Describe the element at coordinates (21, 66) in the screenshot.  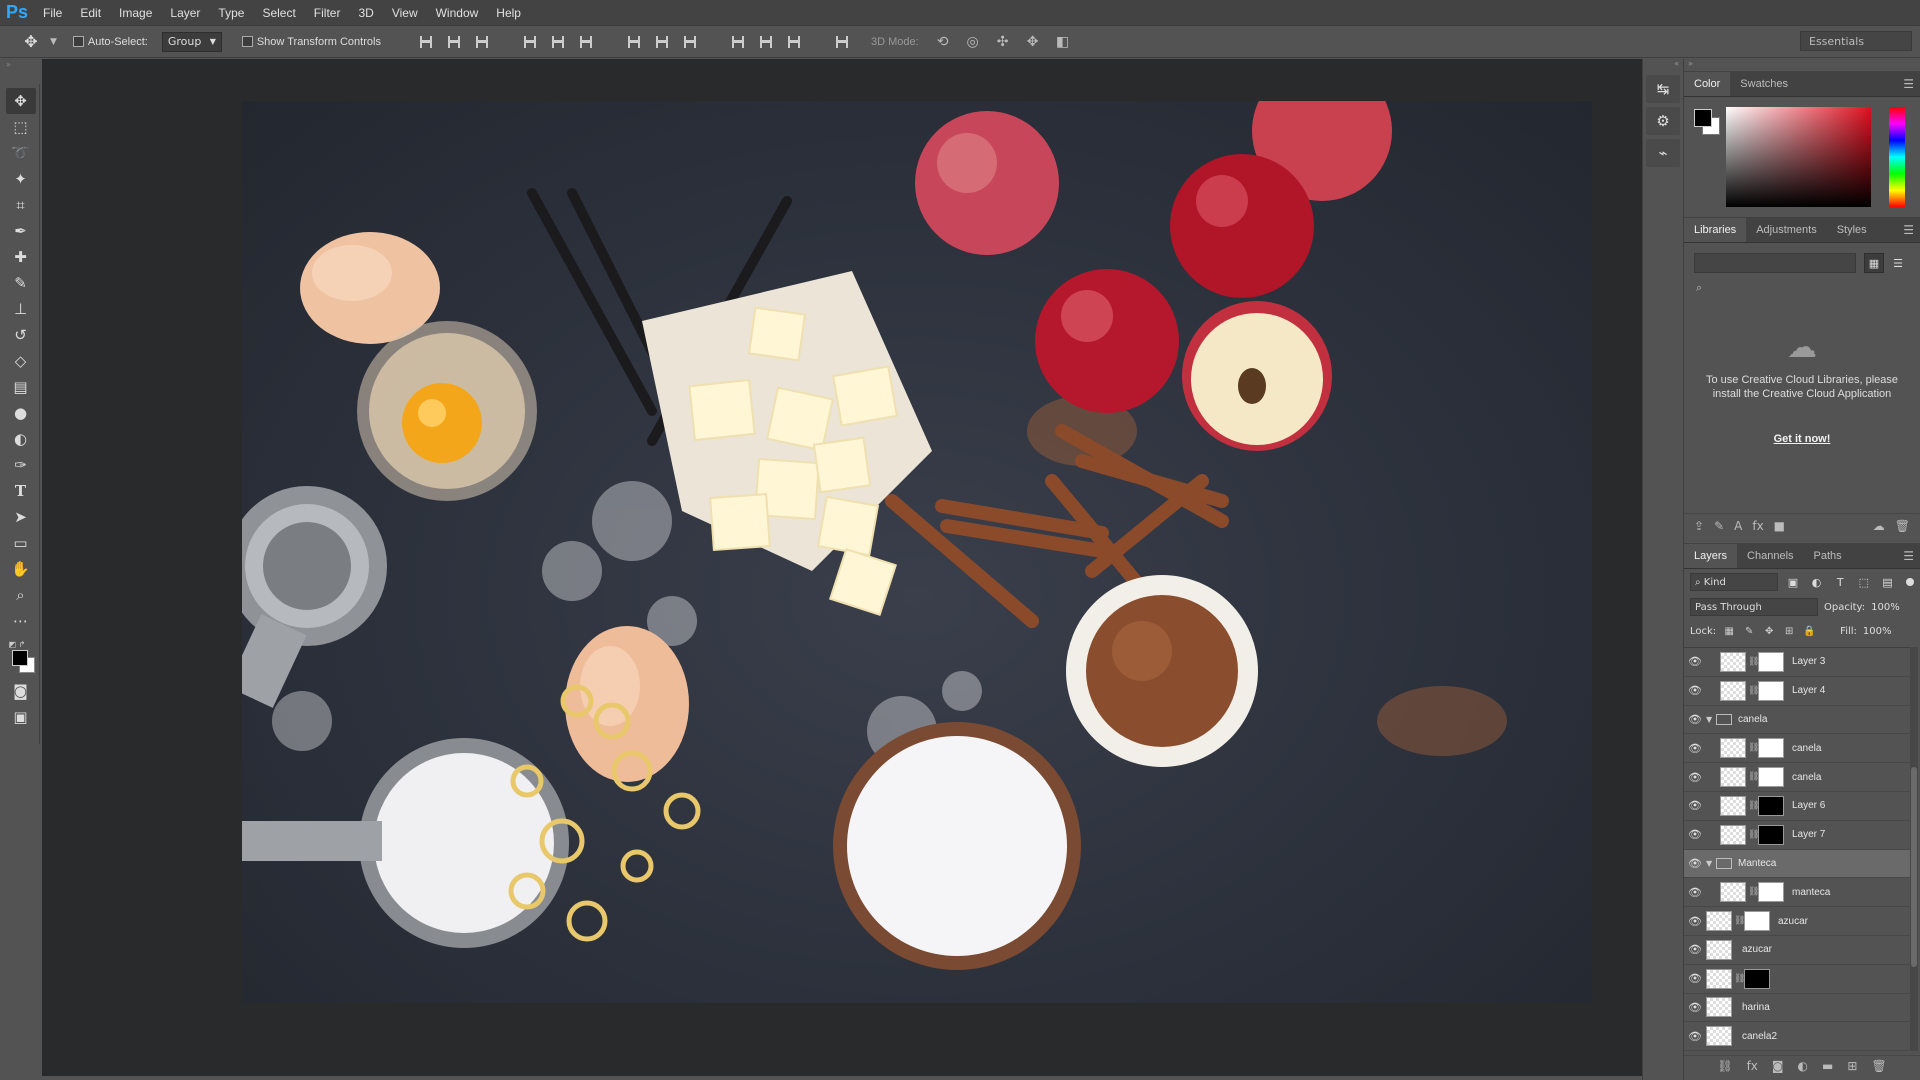
I see `toolbar-grip: »` at that location.